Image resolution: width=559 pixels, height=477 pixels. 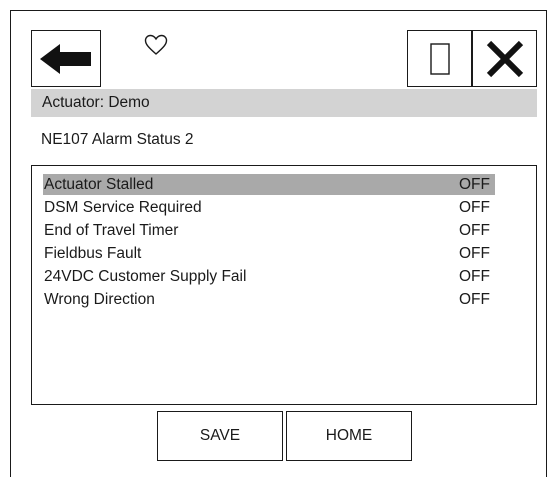 I want to click on frame-top-border, so click(x=278, y=10).